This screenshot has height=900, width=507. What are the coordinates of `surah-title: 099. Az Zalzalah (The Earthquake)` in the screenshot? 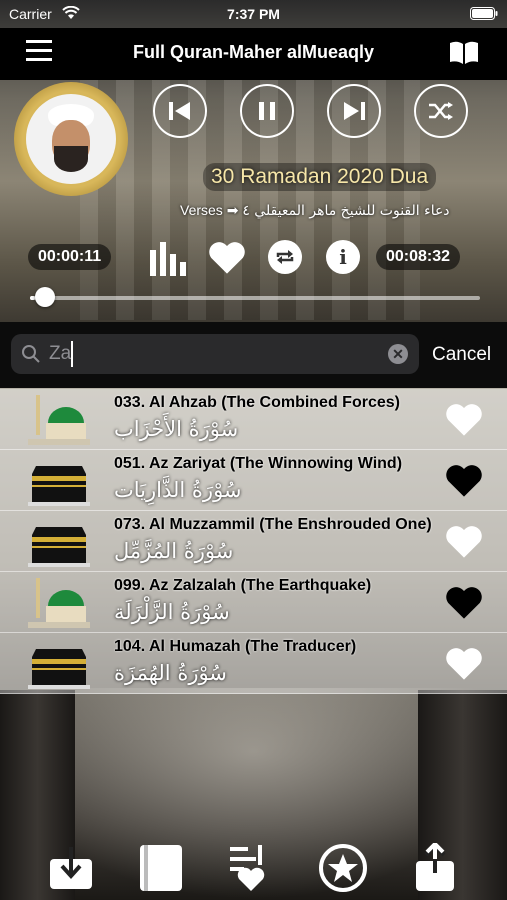 It's located at (243, 585).